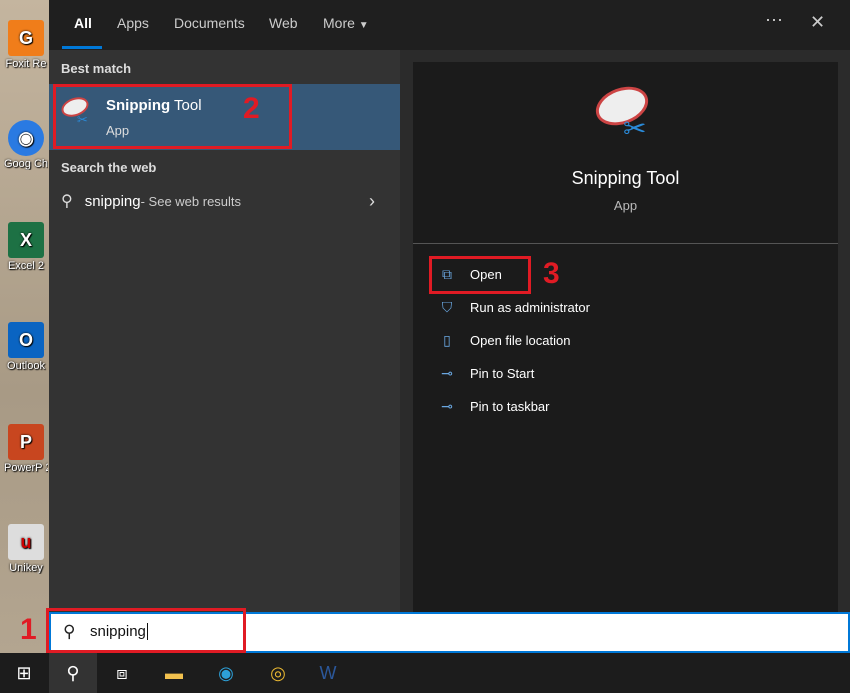  Describe the element at coordinates (372, 200) in the screenshot. I see `chevron-right-icon: ›` at that location.